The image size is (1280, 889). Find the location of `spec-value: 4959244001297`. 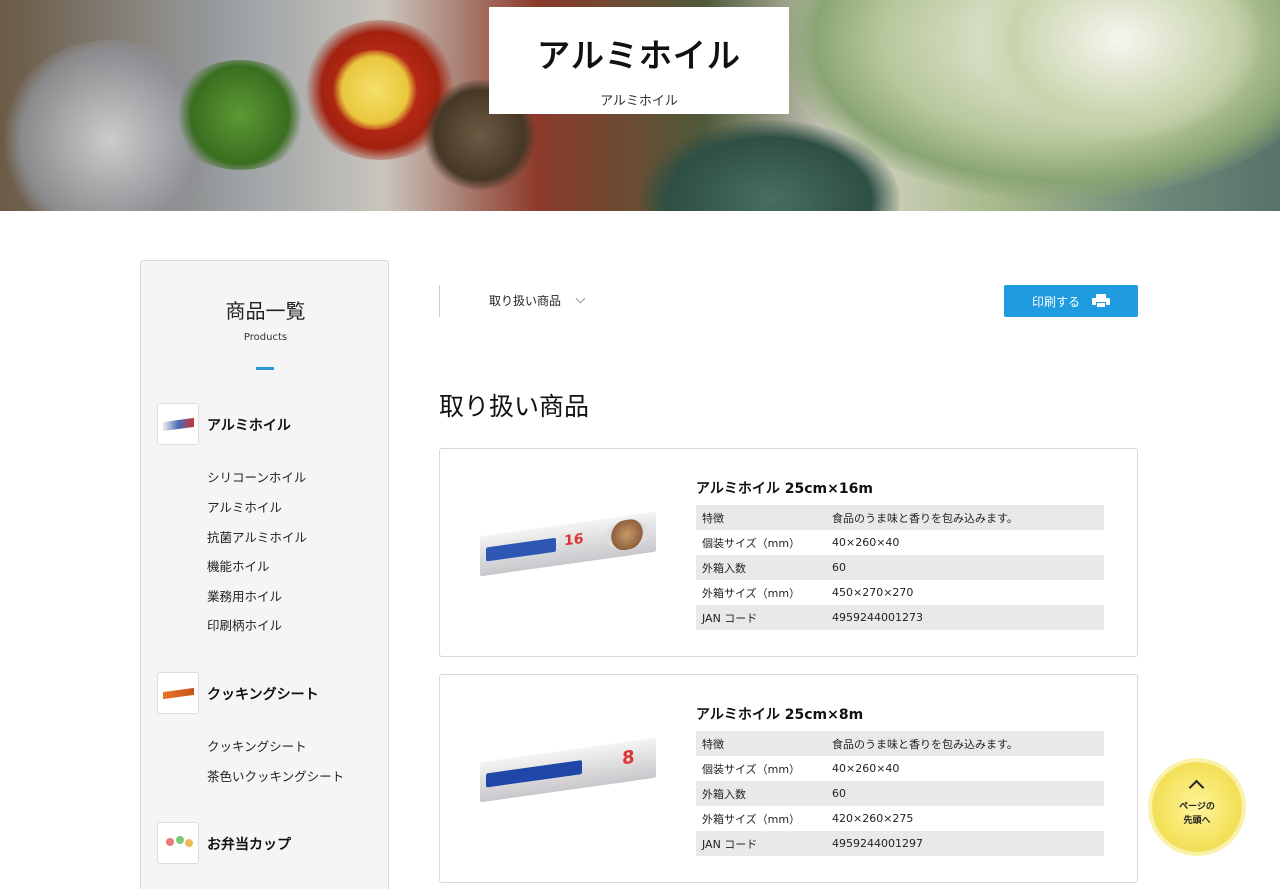

spec-value: 4959244001297 is located at coordinates (965, 843).